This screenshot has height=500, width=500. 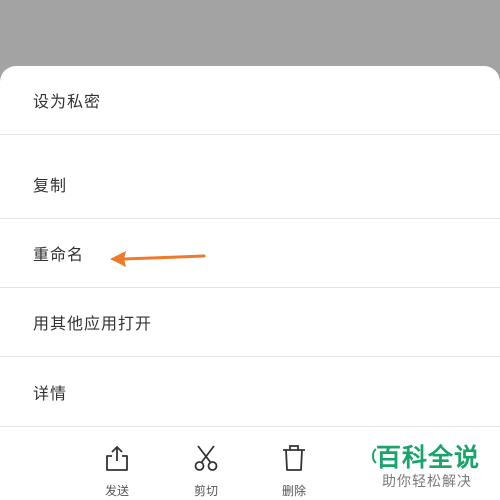 I want to click on share-icon, so click(x=117, y=458).